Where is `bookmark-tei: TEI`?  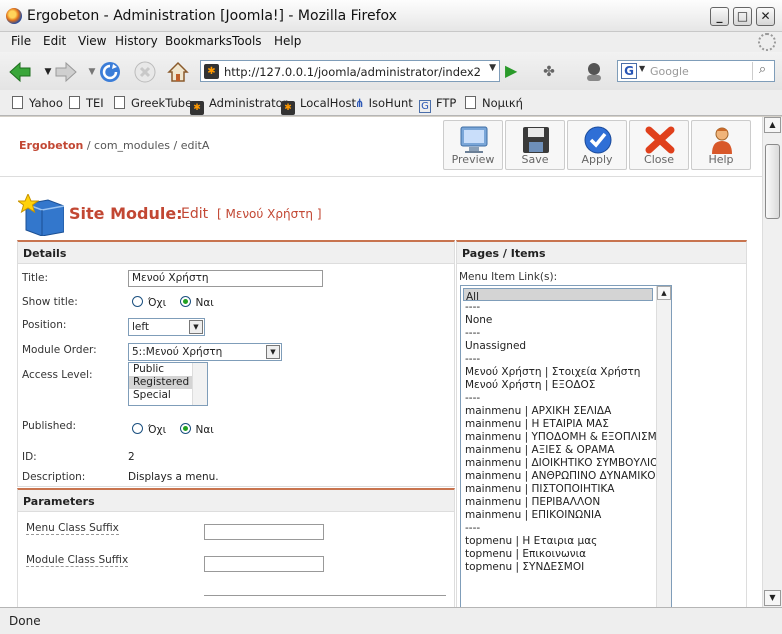
bookmark-tei: TEI is located at coordinates (86, 103).